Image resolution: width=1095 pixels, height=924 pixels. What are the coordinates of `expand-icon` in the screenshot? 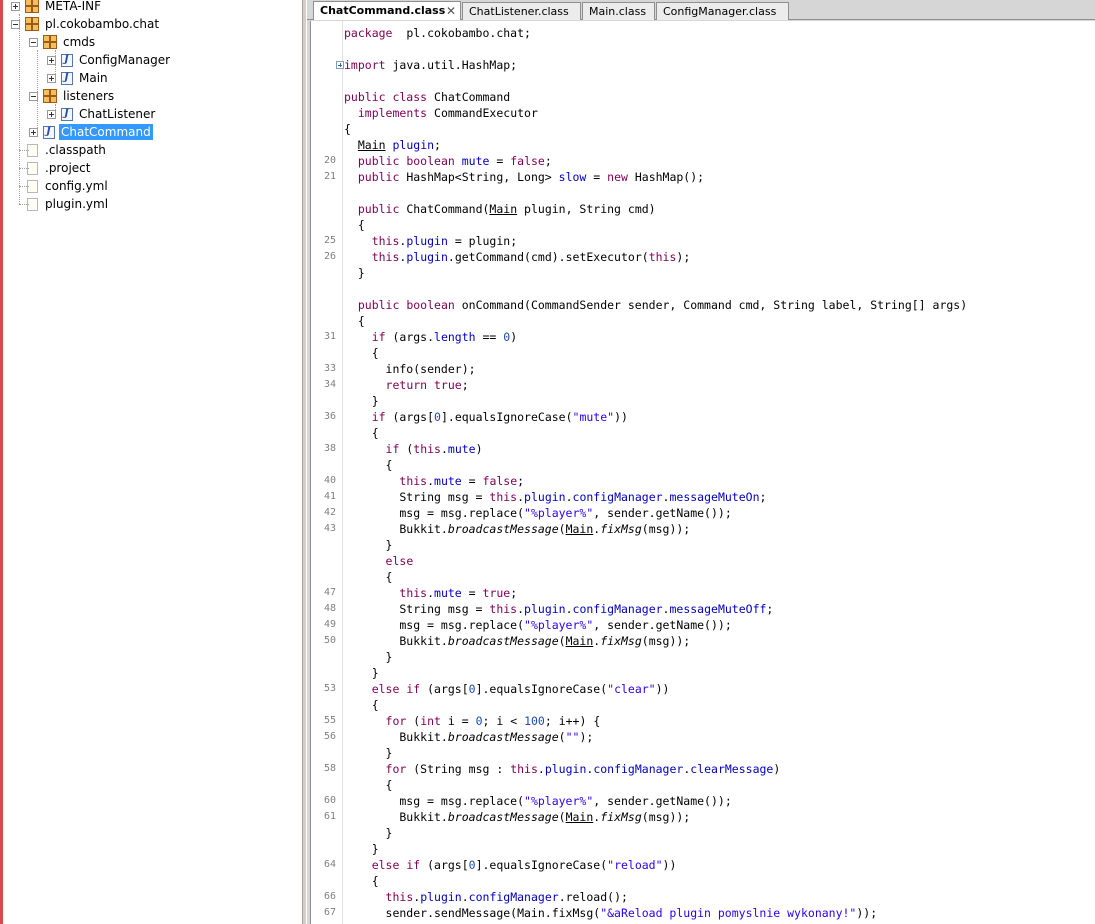 It's located at (15, 6).